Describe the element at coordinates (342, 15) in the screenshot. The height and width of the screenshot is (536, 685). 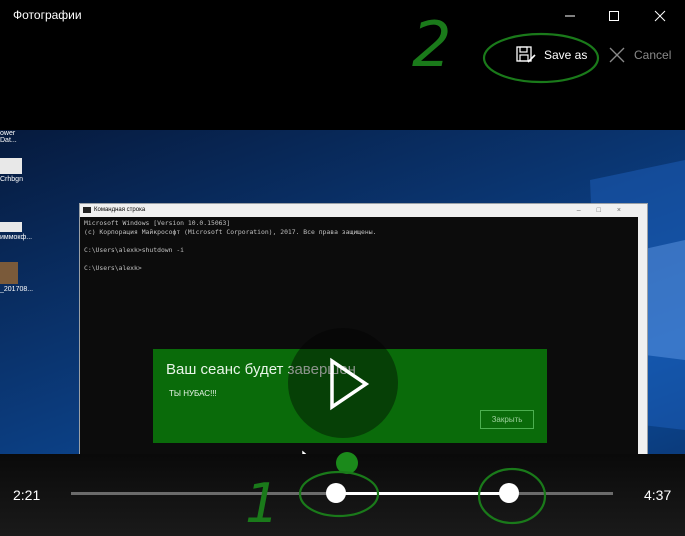
I see `title-bar: Фотографии` at that location.